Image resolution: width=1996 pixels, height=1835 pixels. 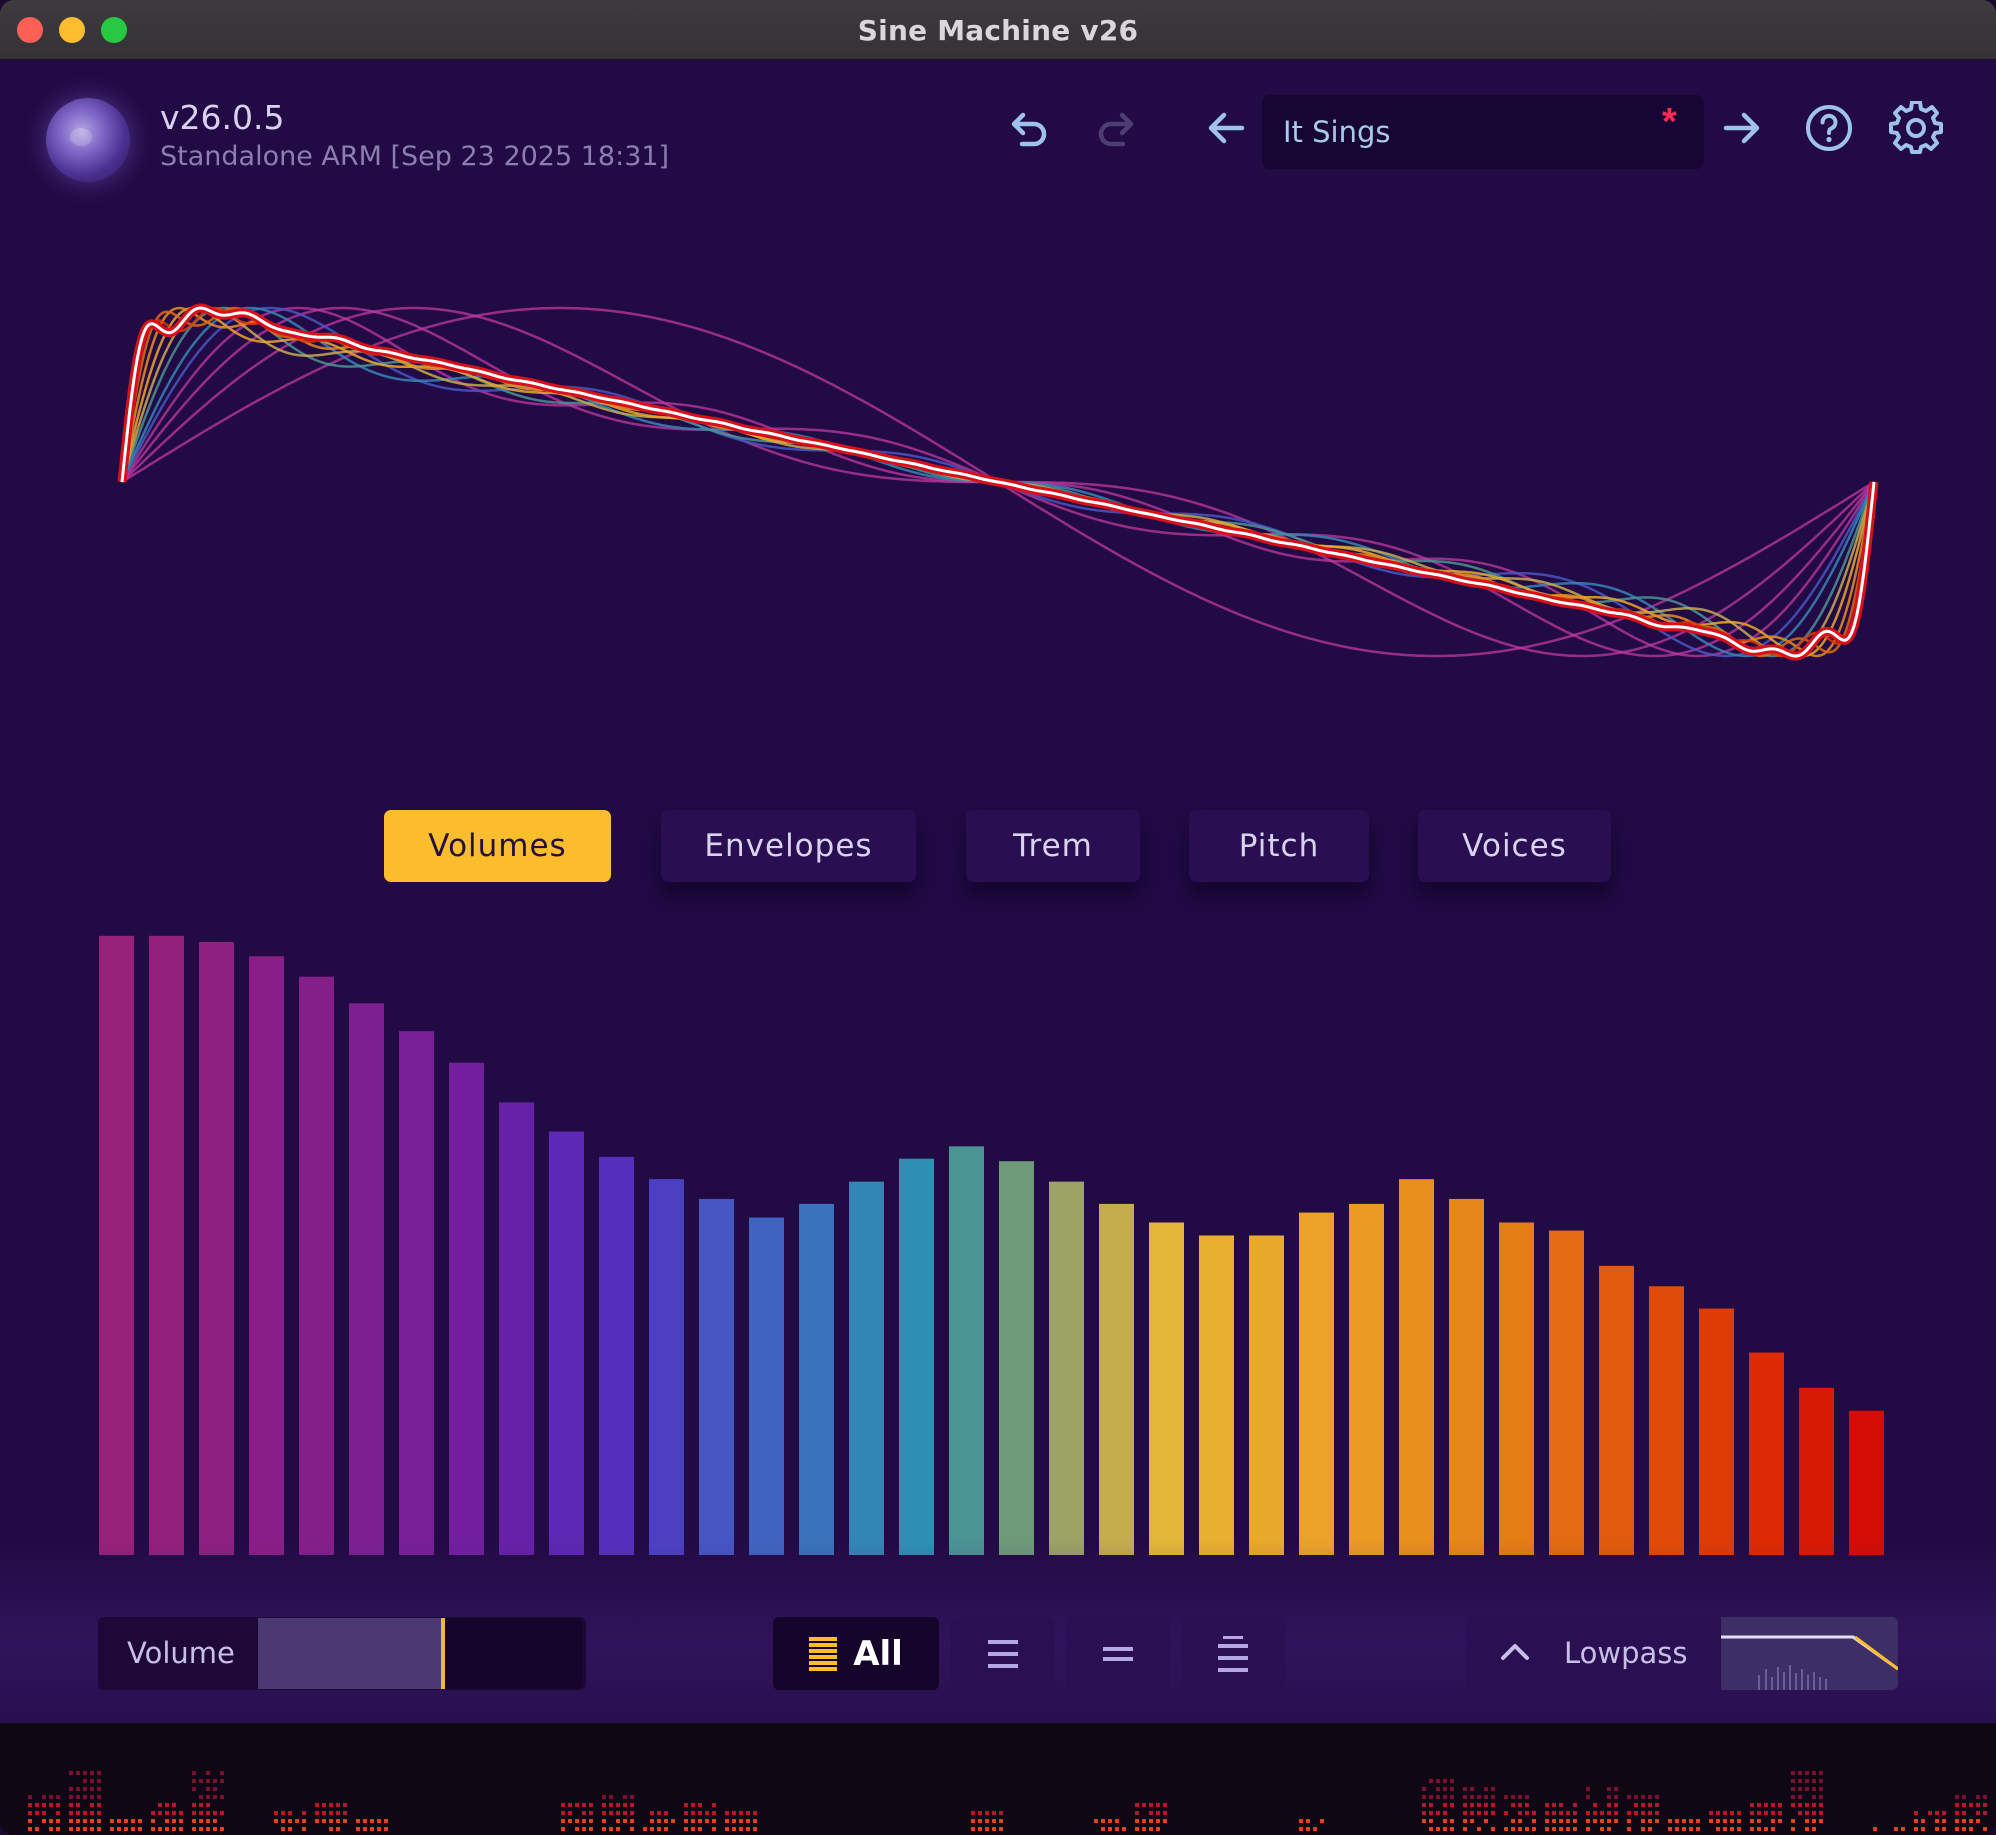 What do you see at coordinates (497, 846) in the screenshot?
I see `tab-volumes: Volumes` at bounding box center [497, 846].